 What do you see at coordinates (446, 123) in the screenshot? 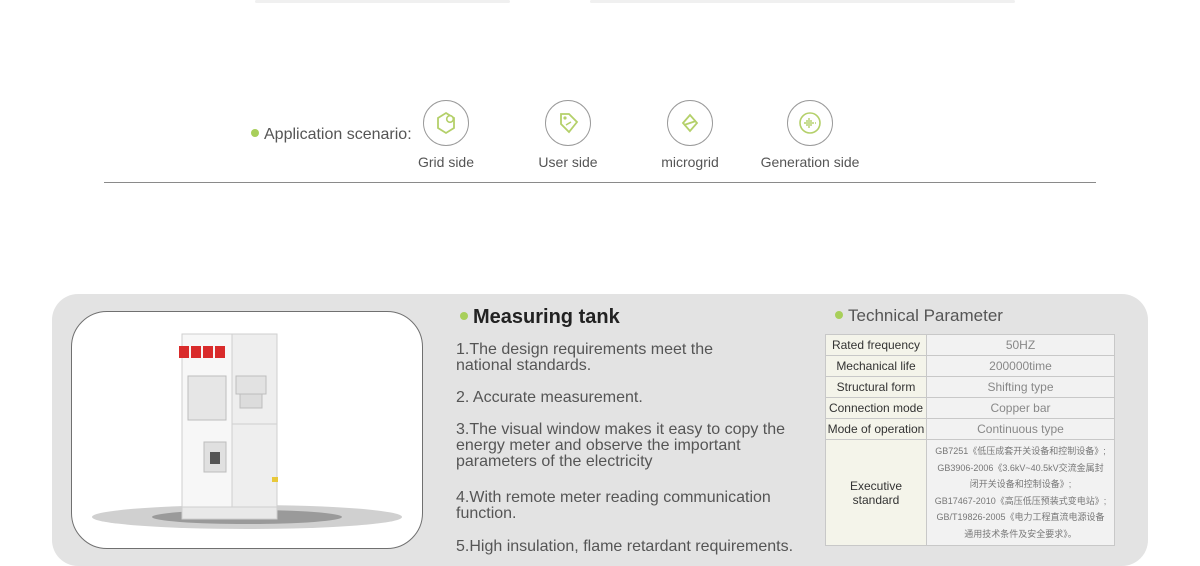
I see `grid-side-icon` at bounding box center [446, 123].